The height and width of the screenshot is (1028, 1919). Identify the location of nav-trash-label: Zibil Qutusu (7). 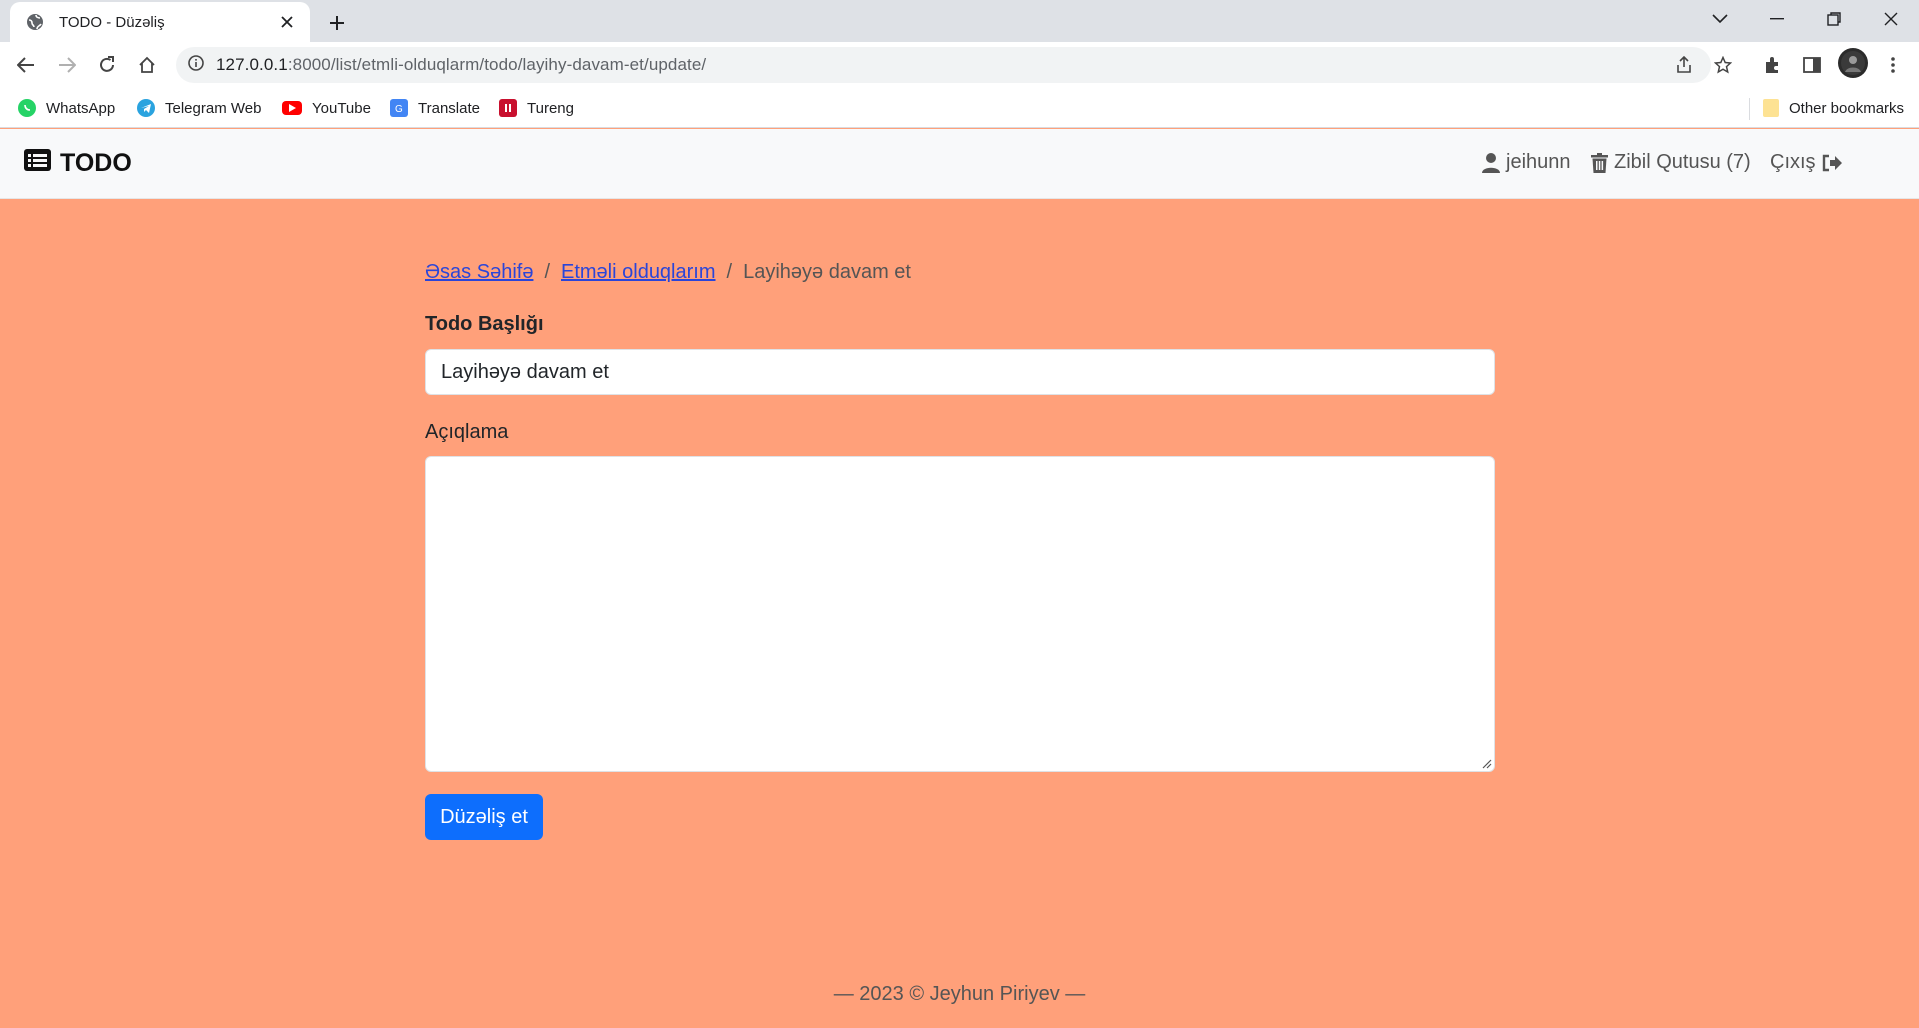
(1682, 162).